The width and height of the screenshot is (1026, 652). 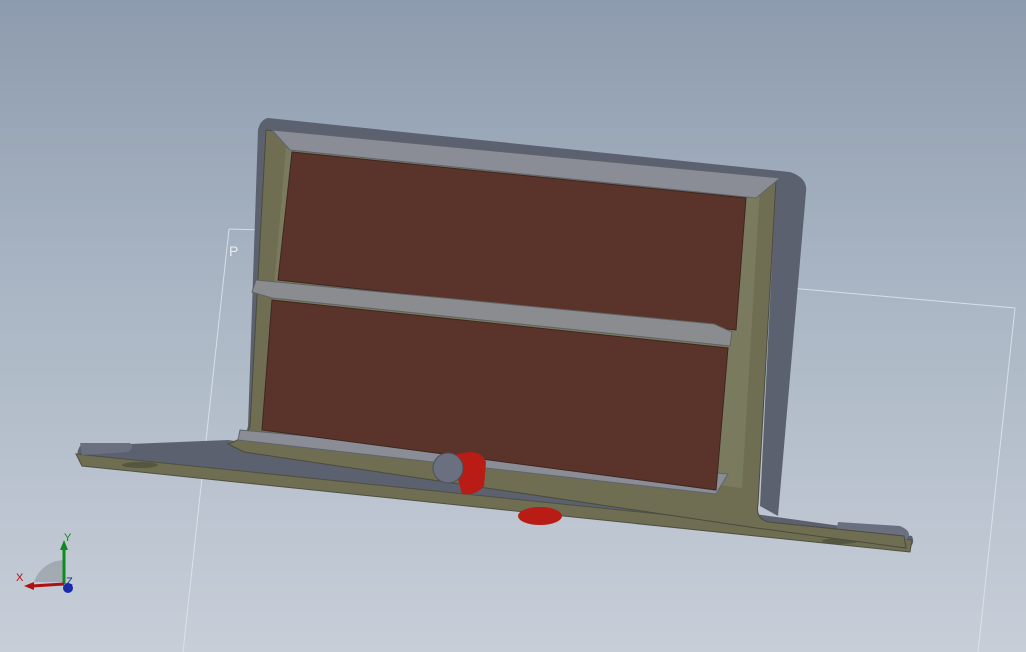 I want to click on coordinate-triad-icon, so click(x=49, y=565).